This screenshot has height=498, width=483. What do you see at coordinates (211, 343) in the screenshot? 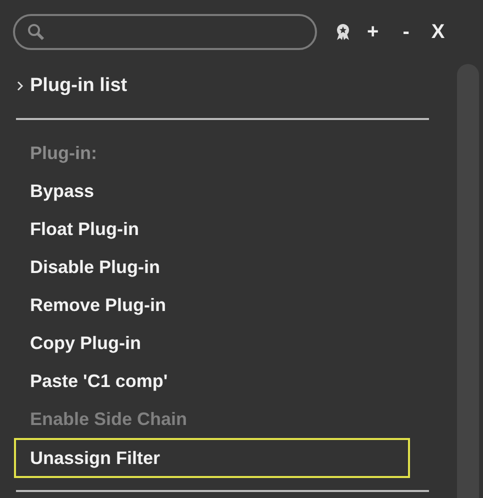
I see `menu-item: Copy Plug-in` at bounding box center [211, 343].